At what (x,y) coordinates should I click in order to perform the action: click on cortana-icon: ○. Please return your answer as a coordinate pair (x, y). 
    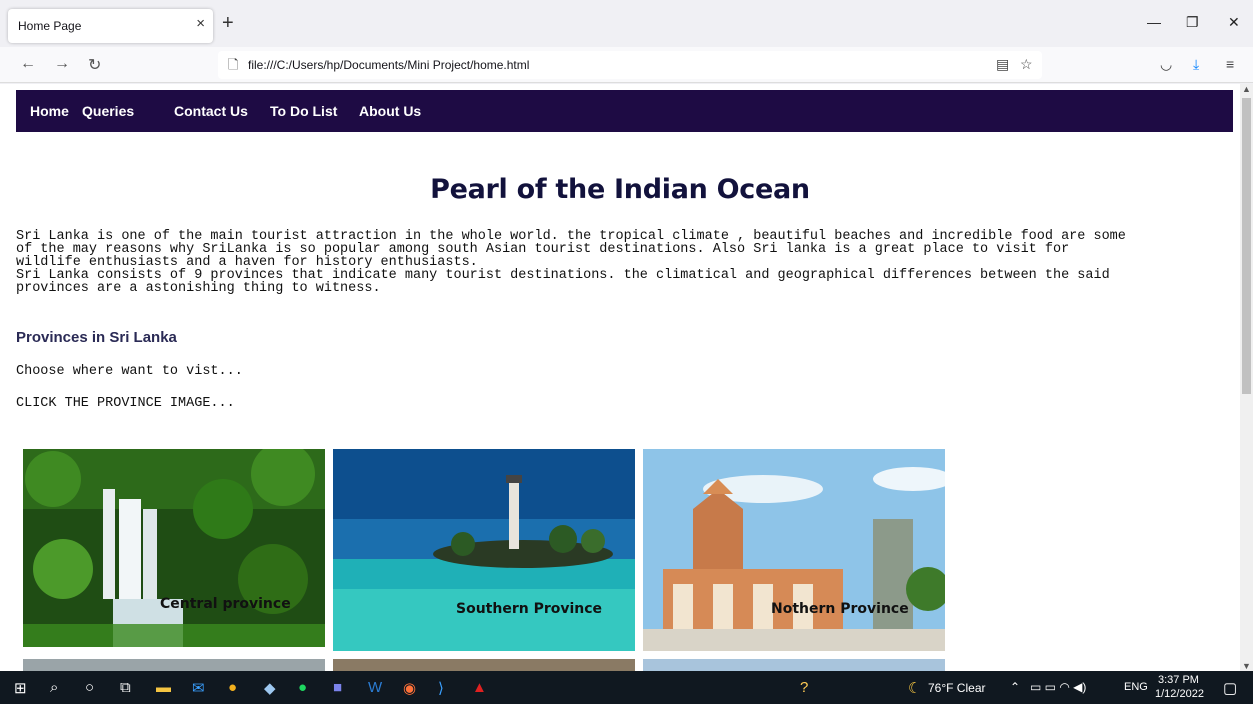
    Looking at the image, I should click on (89, 687).